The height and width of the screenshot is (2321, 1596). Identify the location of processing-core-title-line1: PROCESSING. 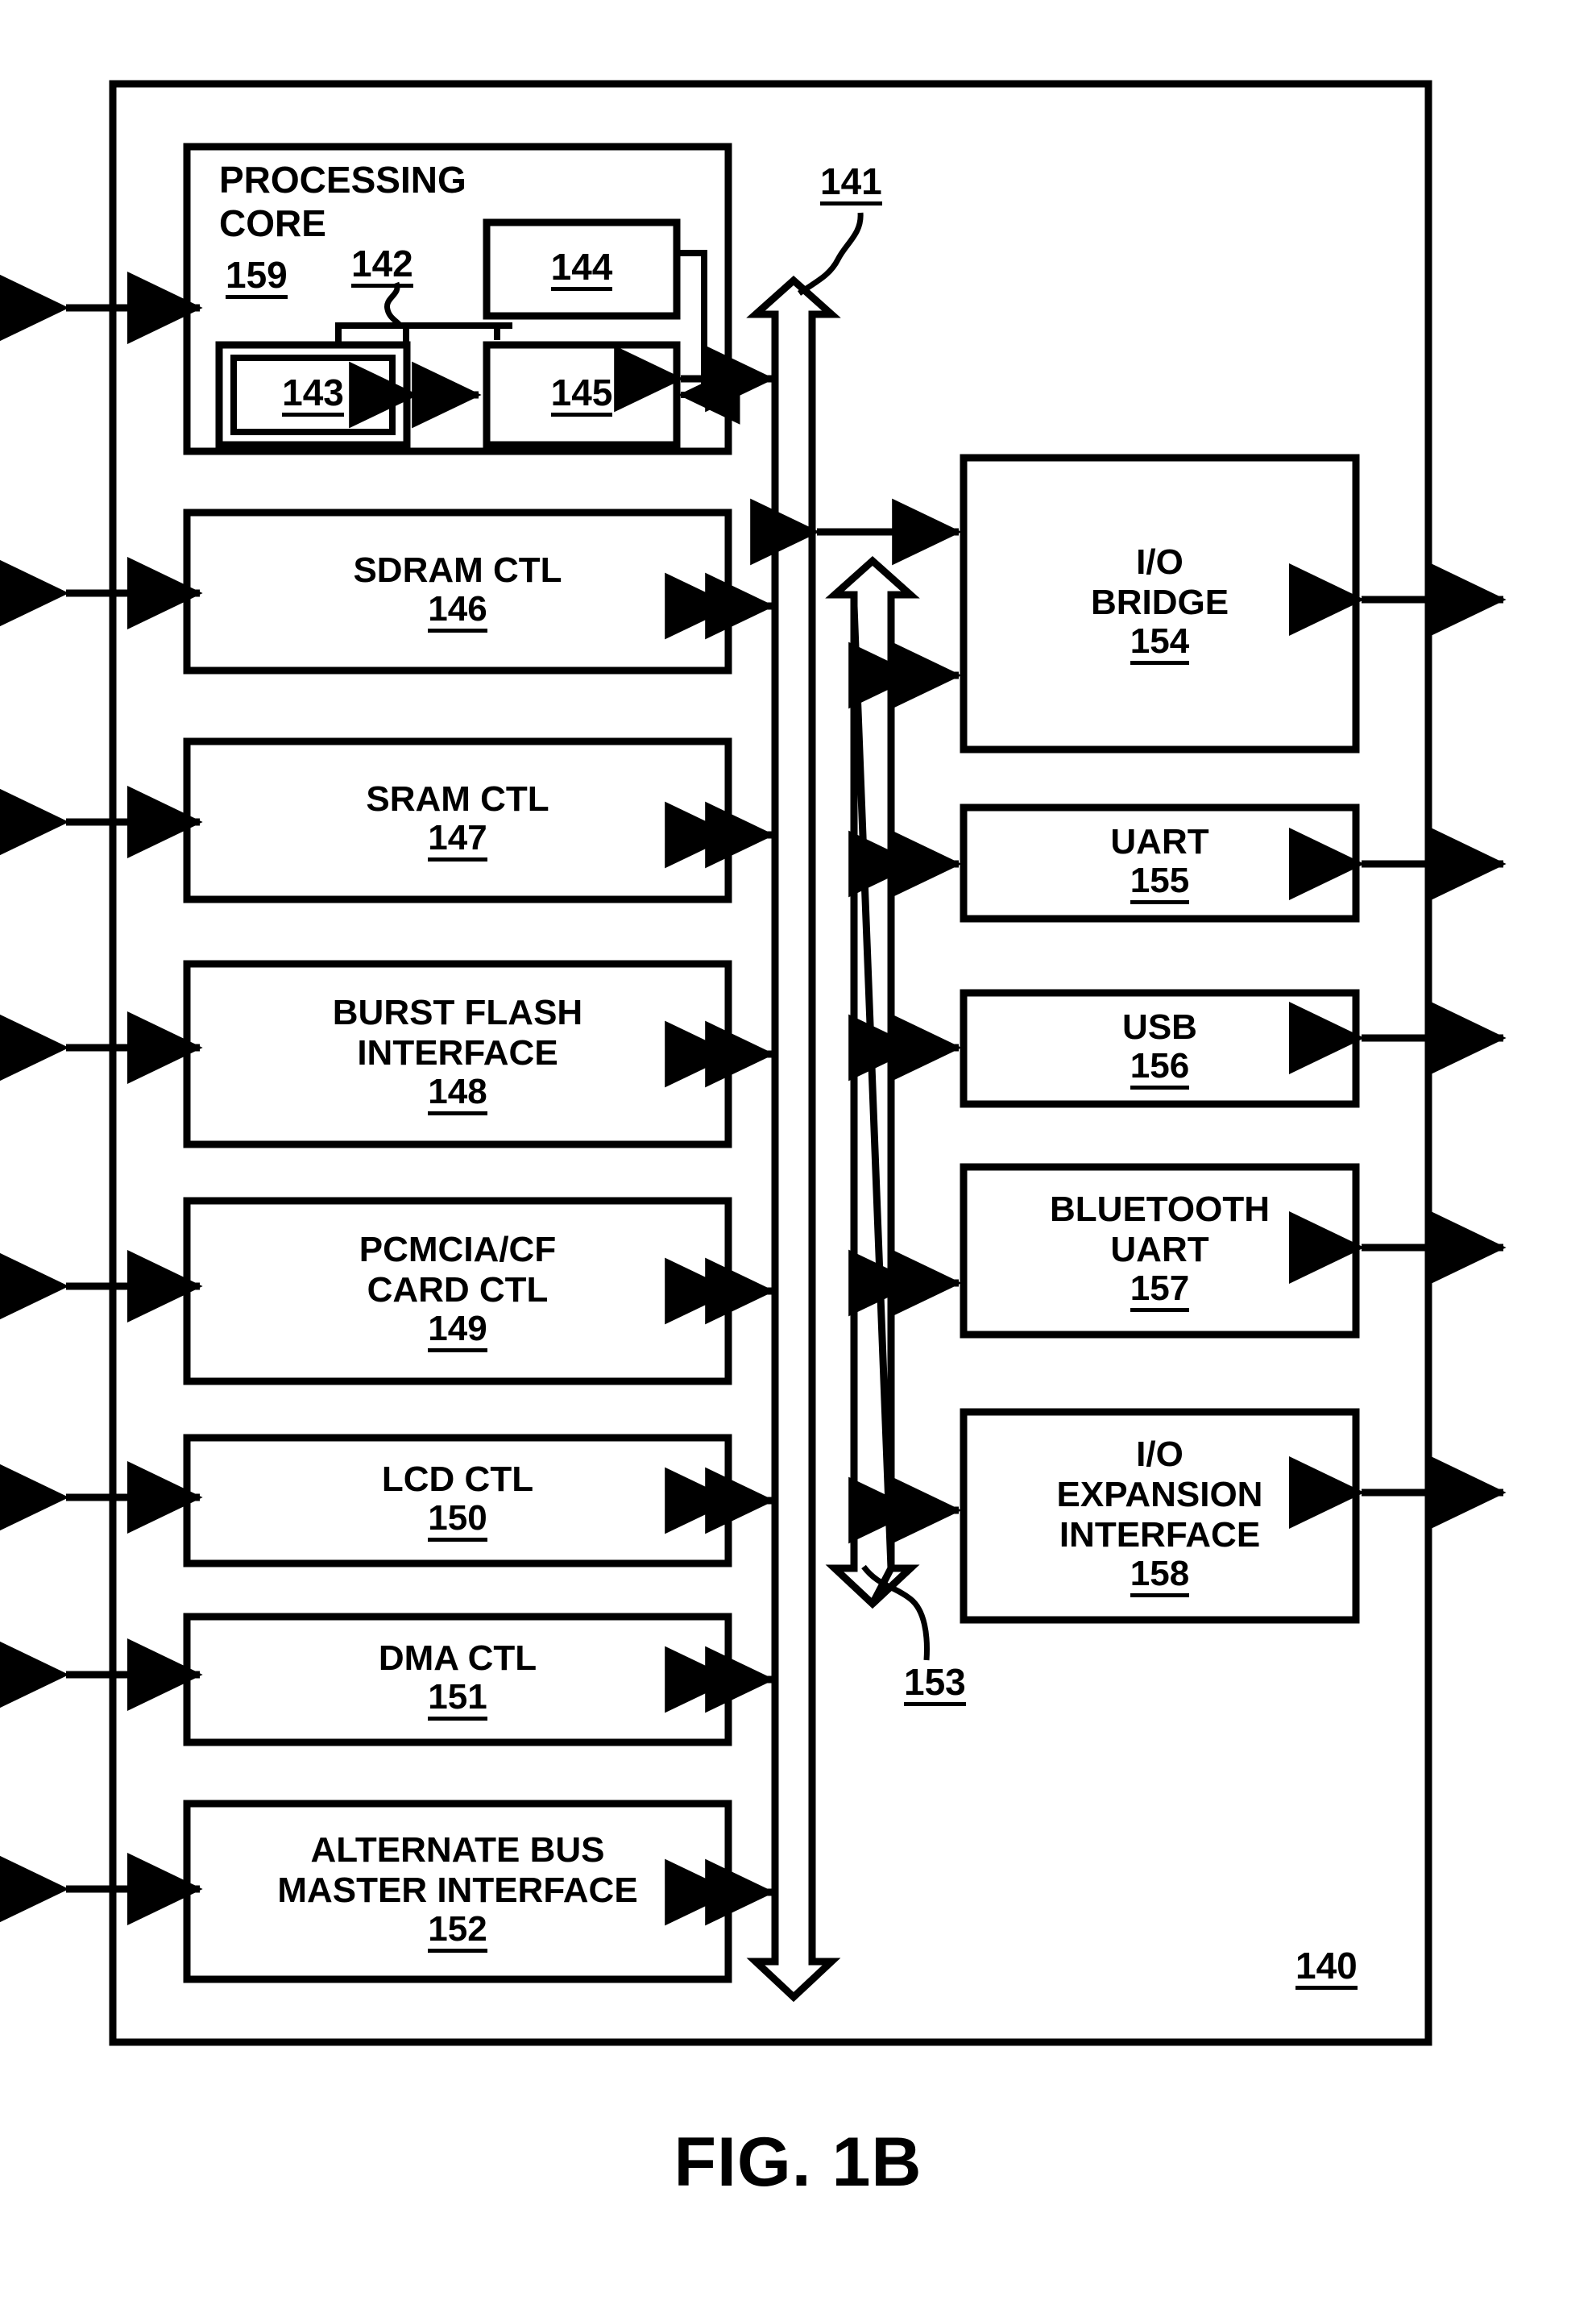
(342, 180).